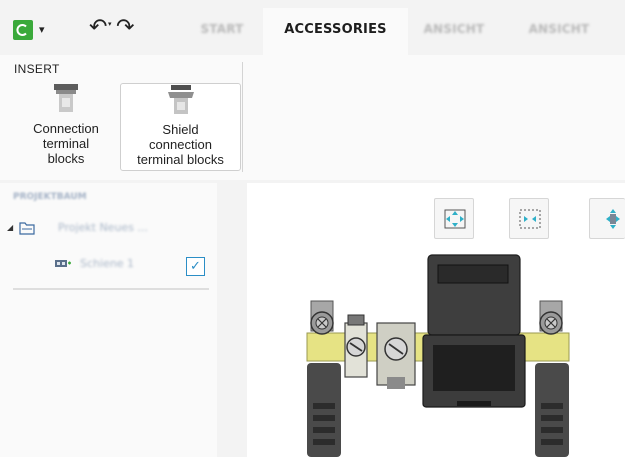 The image size is (625, 457). I want to click on redo-icon: ↷, so click(125, 28).